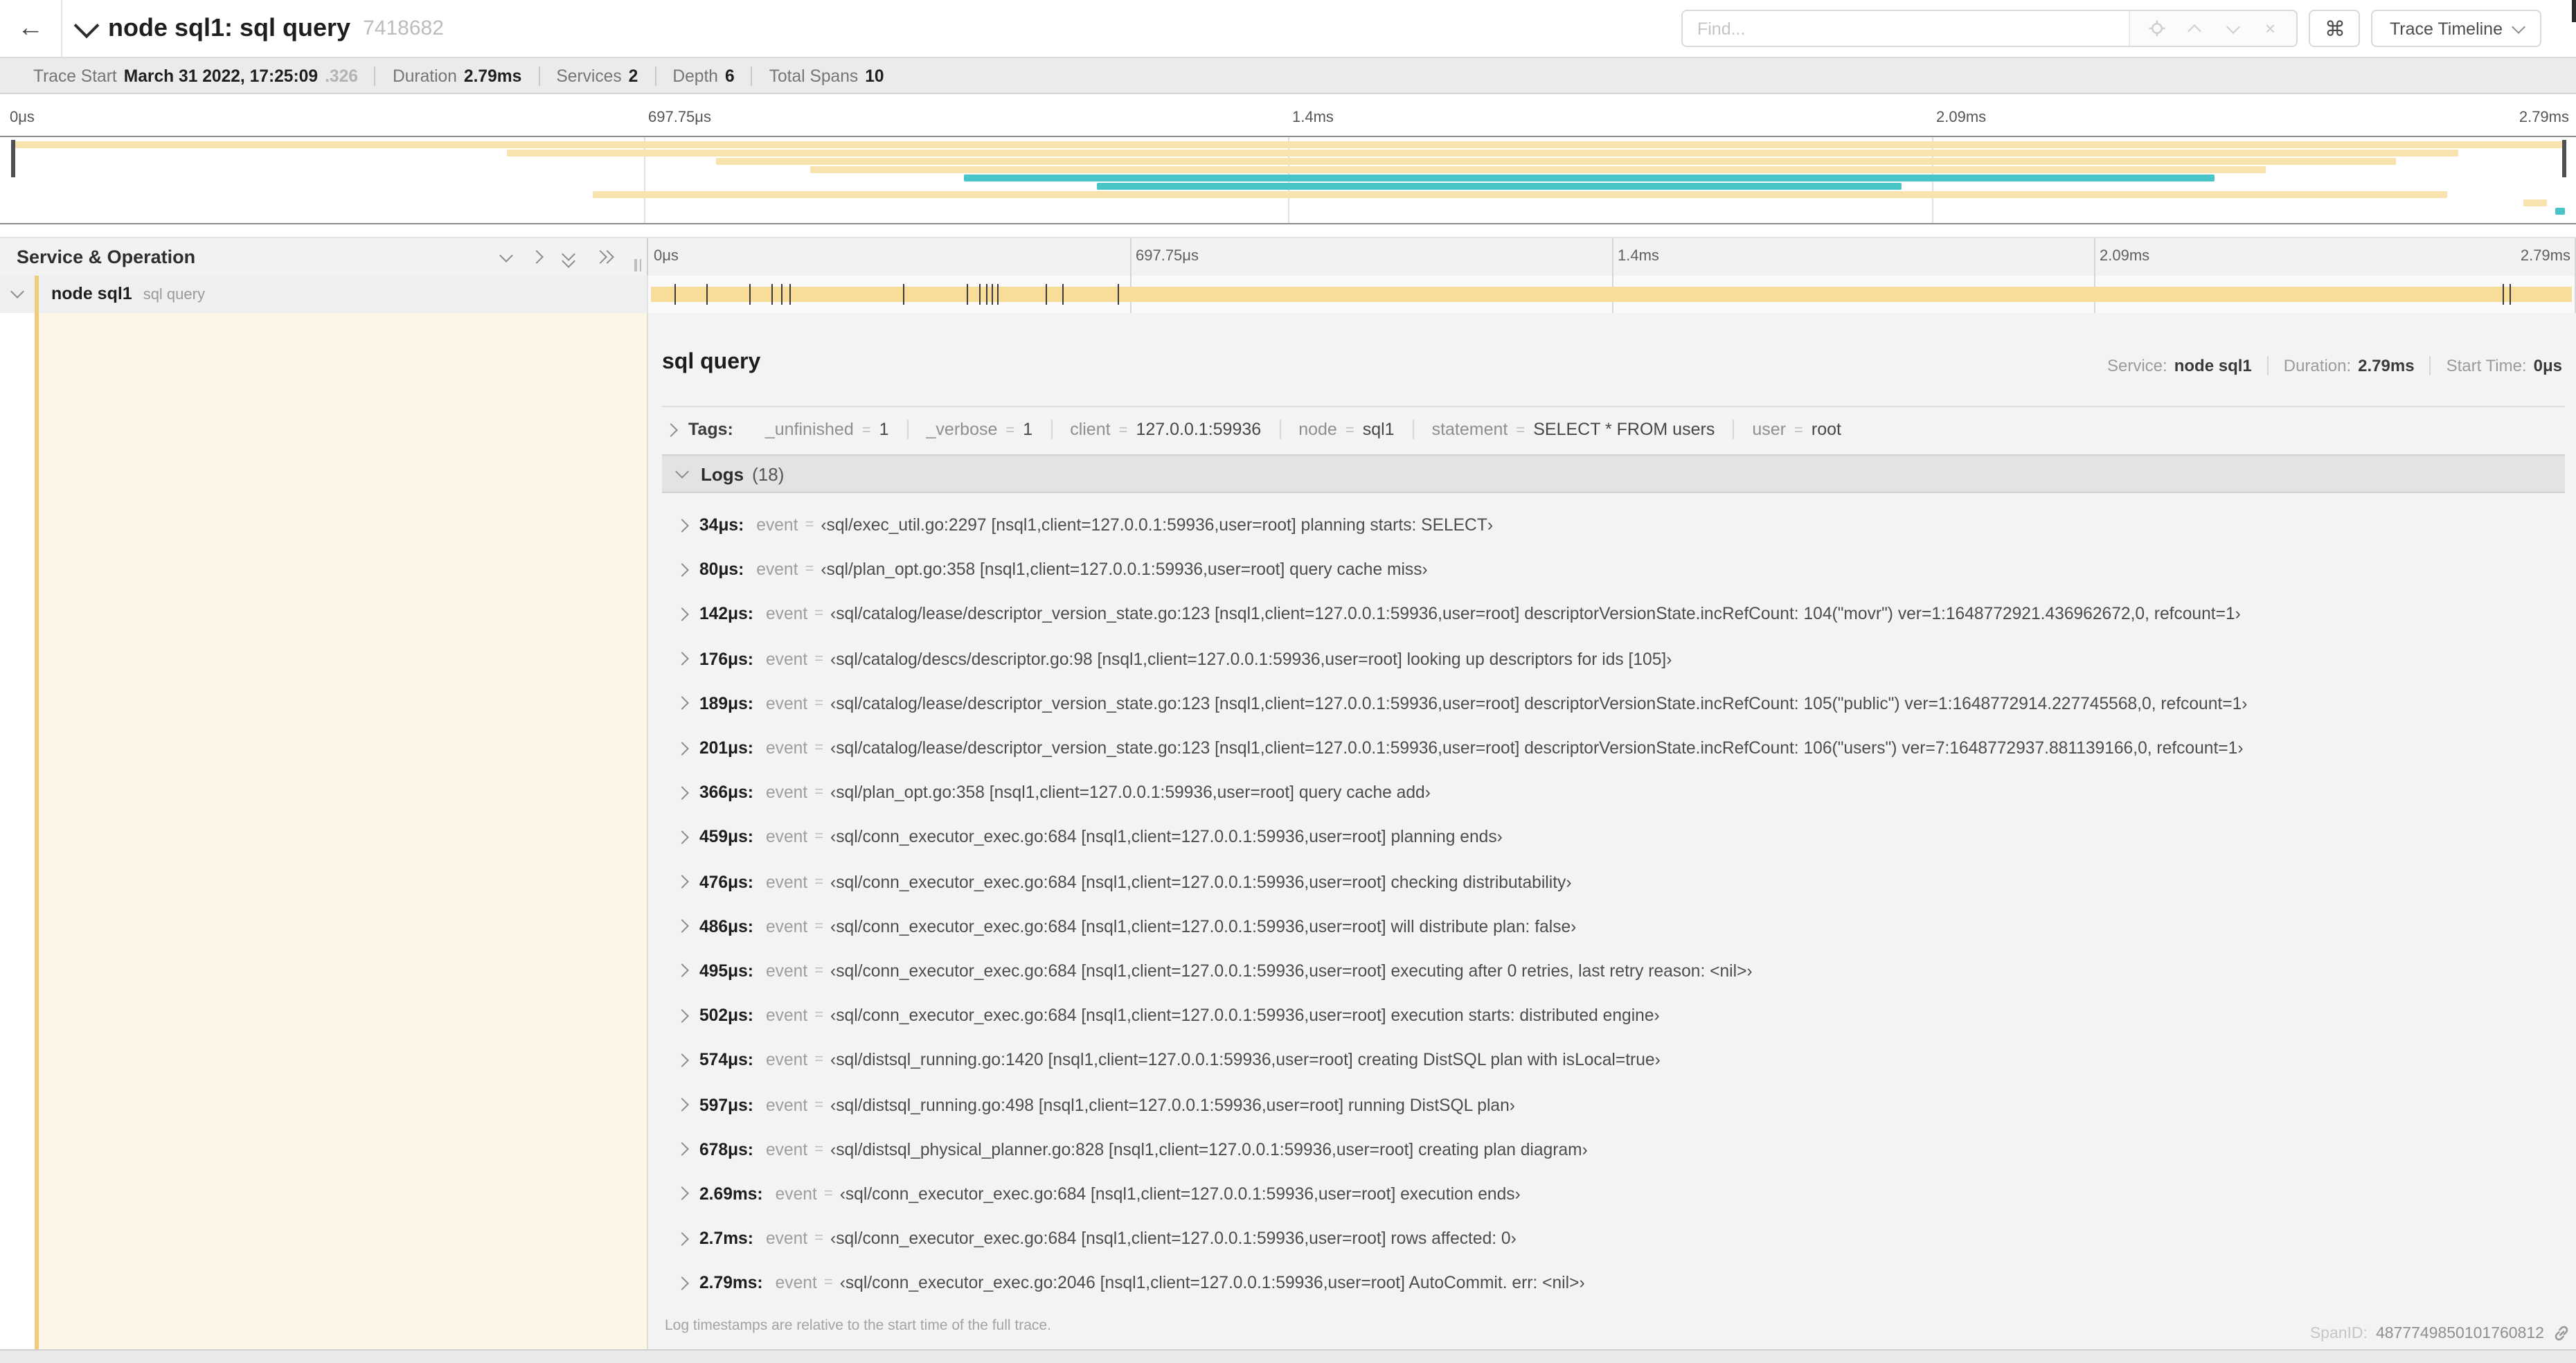 The image size is (2576, 1363). What do you see at coordinates (31, 28) in the screenshot?
I see `back-button: ←` at bounding box center [31, 28].